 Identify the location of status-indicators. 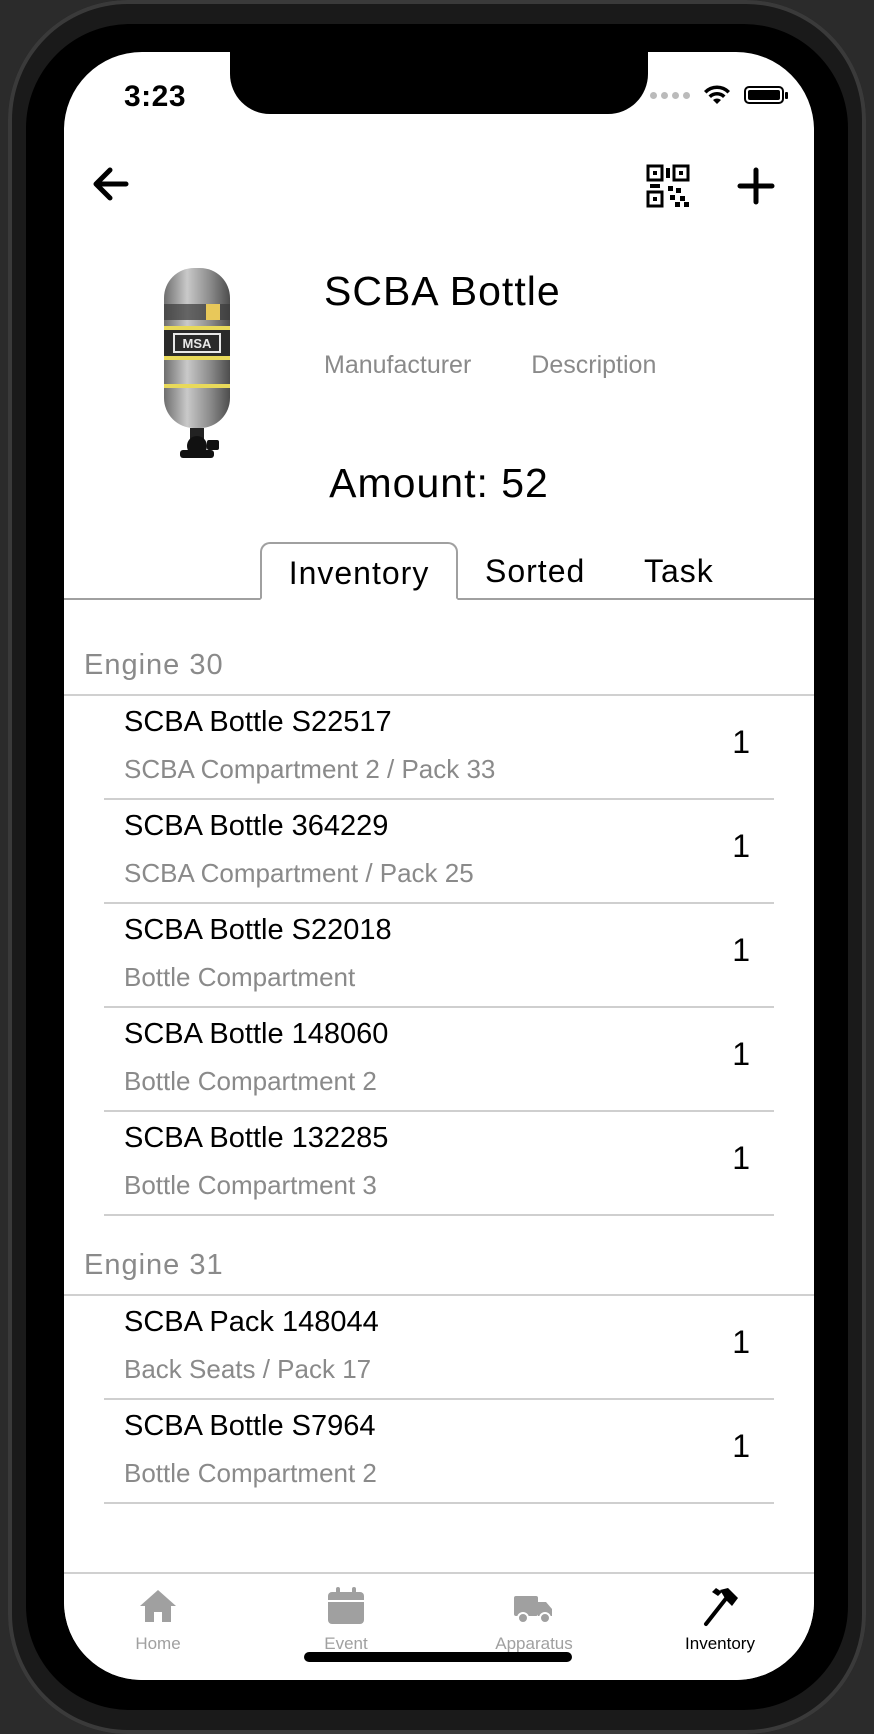
(719, 95).